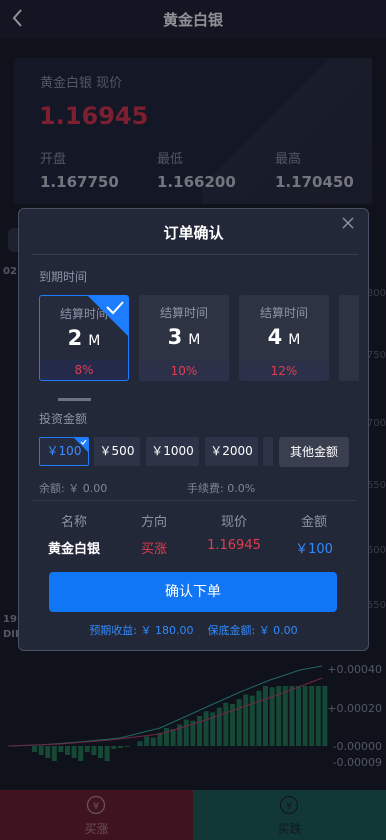 This screenshot has width=386, height=840. What do you see at coordinates (233, 522) in the screenshot?
I see `header-price: 现价` at bounding box center [233, 522].